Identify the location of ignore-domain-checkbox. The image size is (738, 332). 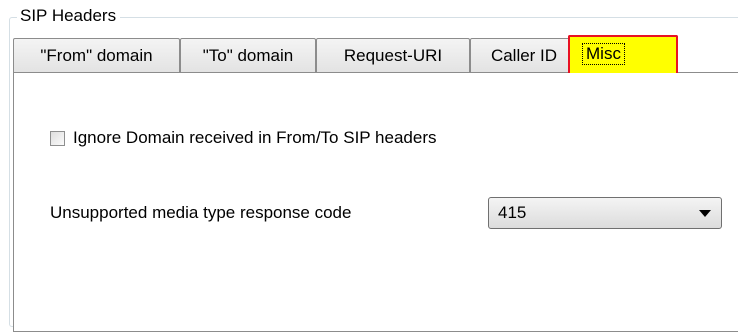
(57, 138).